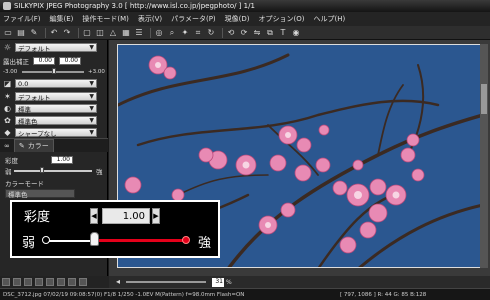 The width and height of the screenshot is (490, 300). What do you see at coordinates (7, 120) in the screenshot?
I see `color-palette-icon: ✿` at bounding box center [7, 120].